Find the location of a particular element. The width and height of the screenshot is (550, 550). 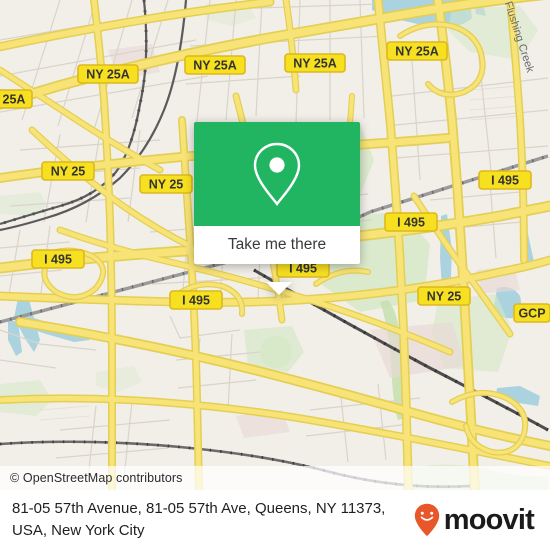

shield-i495-left-text: I 495 is located at coordinates (58, 259).